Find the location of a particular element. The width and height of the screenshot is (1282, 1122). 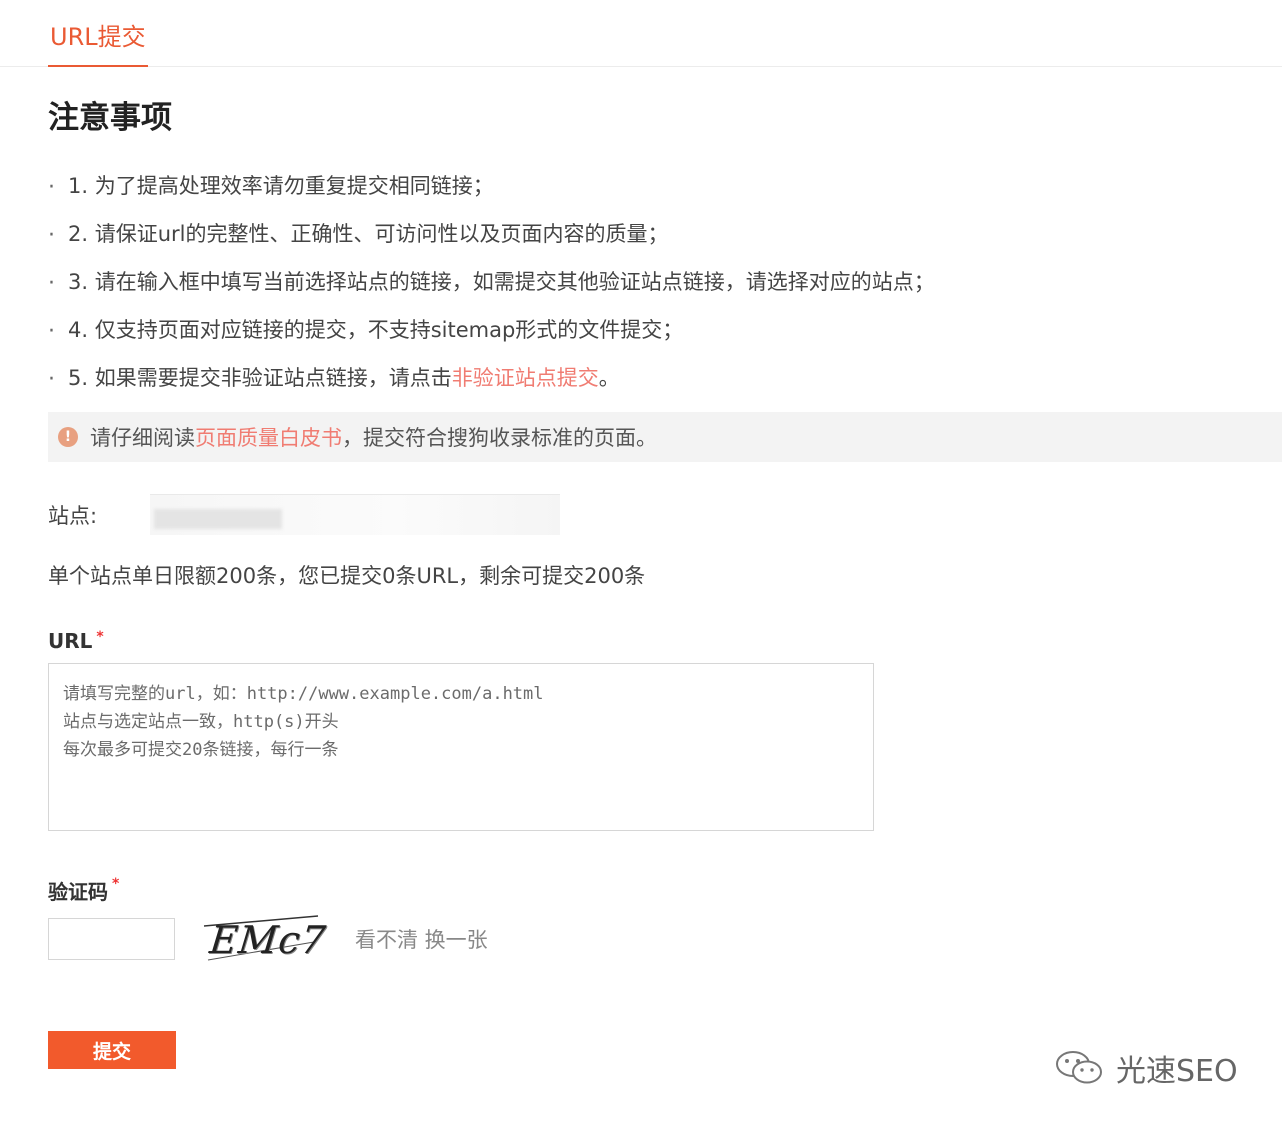

note-text: 5. 如果需要提交非验证站点链接，请点击 is located at coordinates (260, 378).